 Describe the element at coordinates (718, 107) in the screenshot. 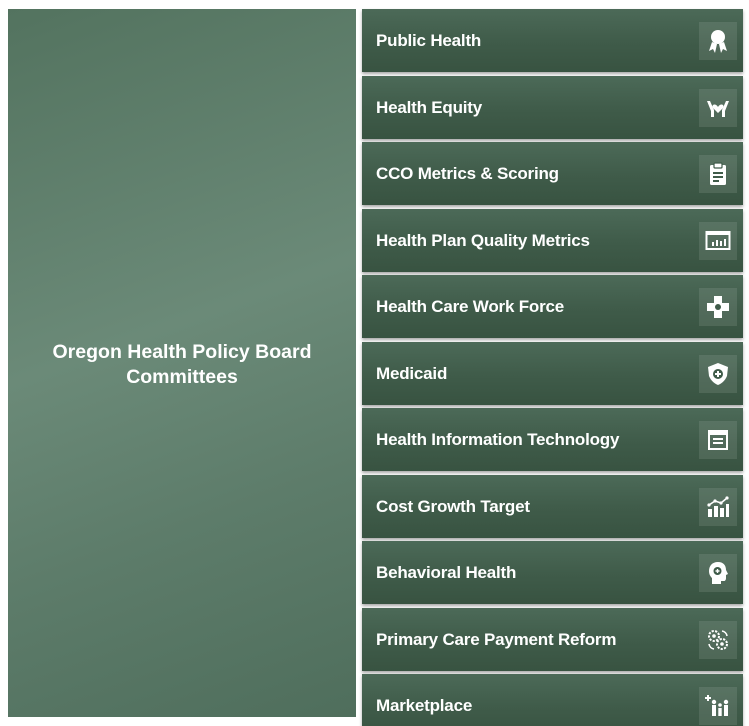

I see `hands-heart-icon` at that location.